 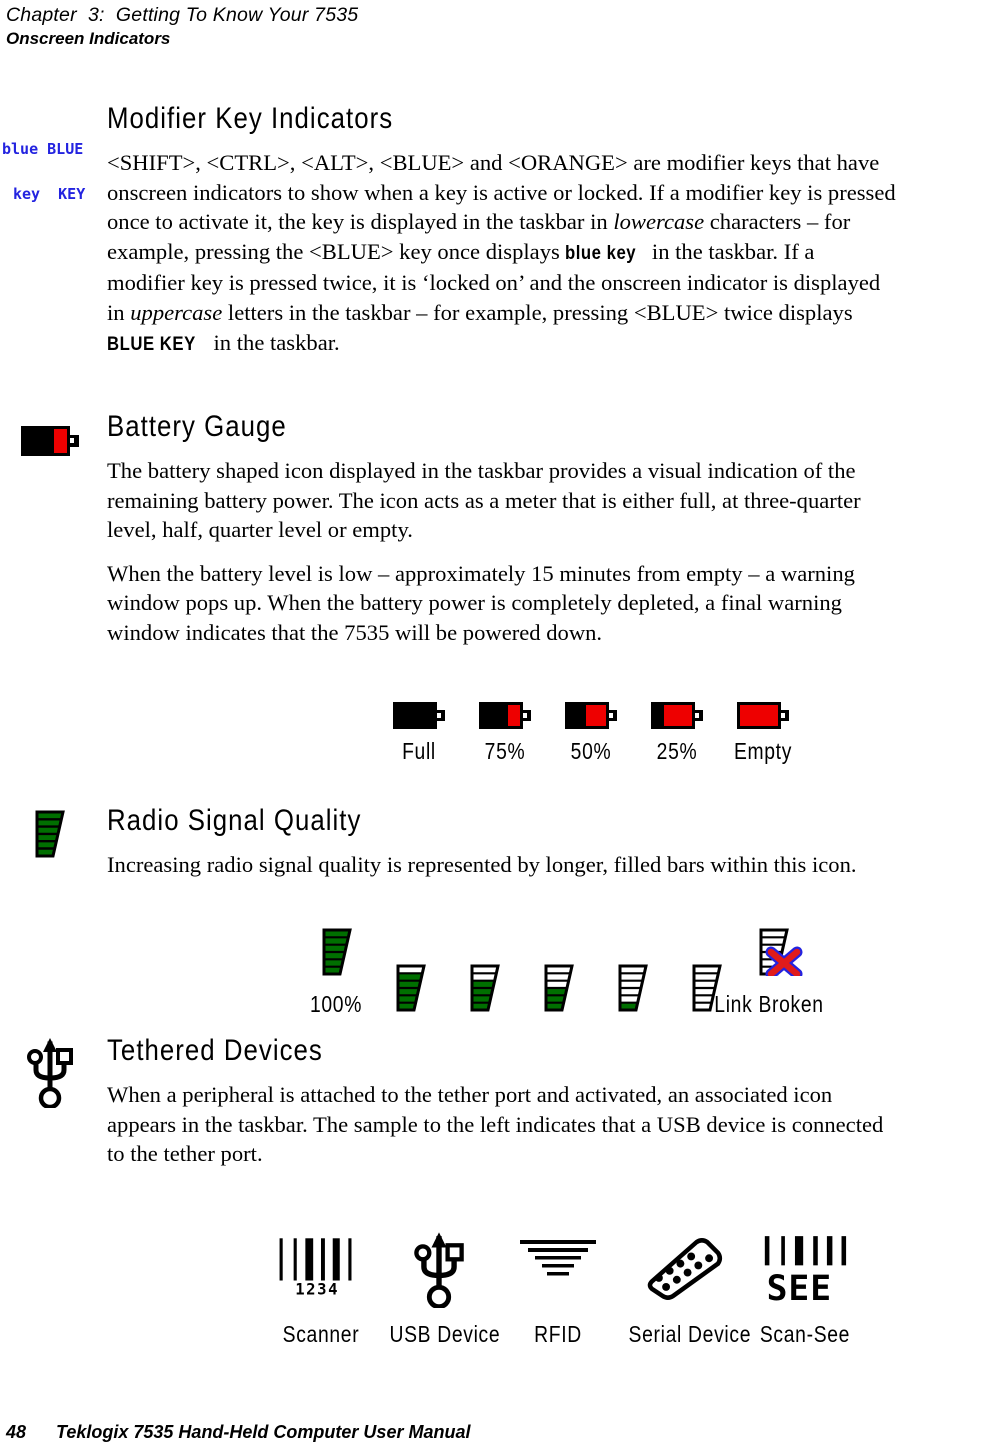 What do you see at coordinates (215, 1050) in the screenshot?
I see `heading-tethered-devices: Tethered Devices` at bounding box center [215, 1050].